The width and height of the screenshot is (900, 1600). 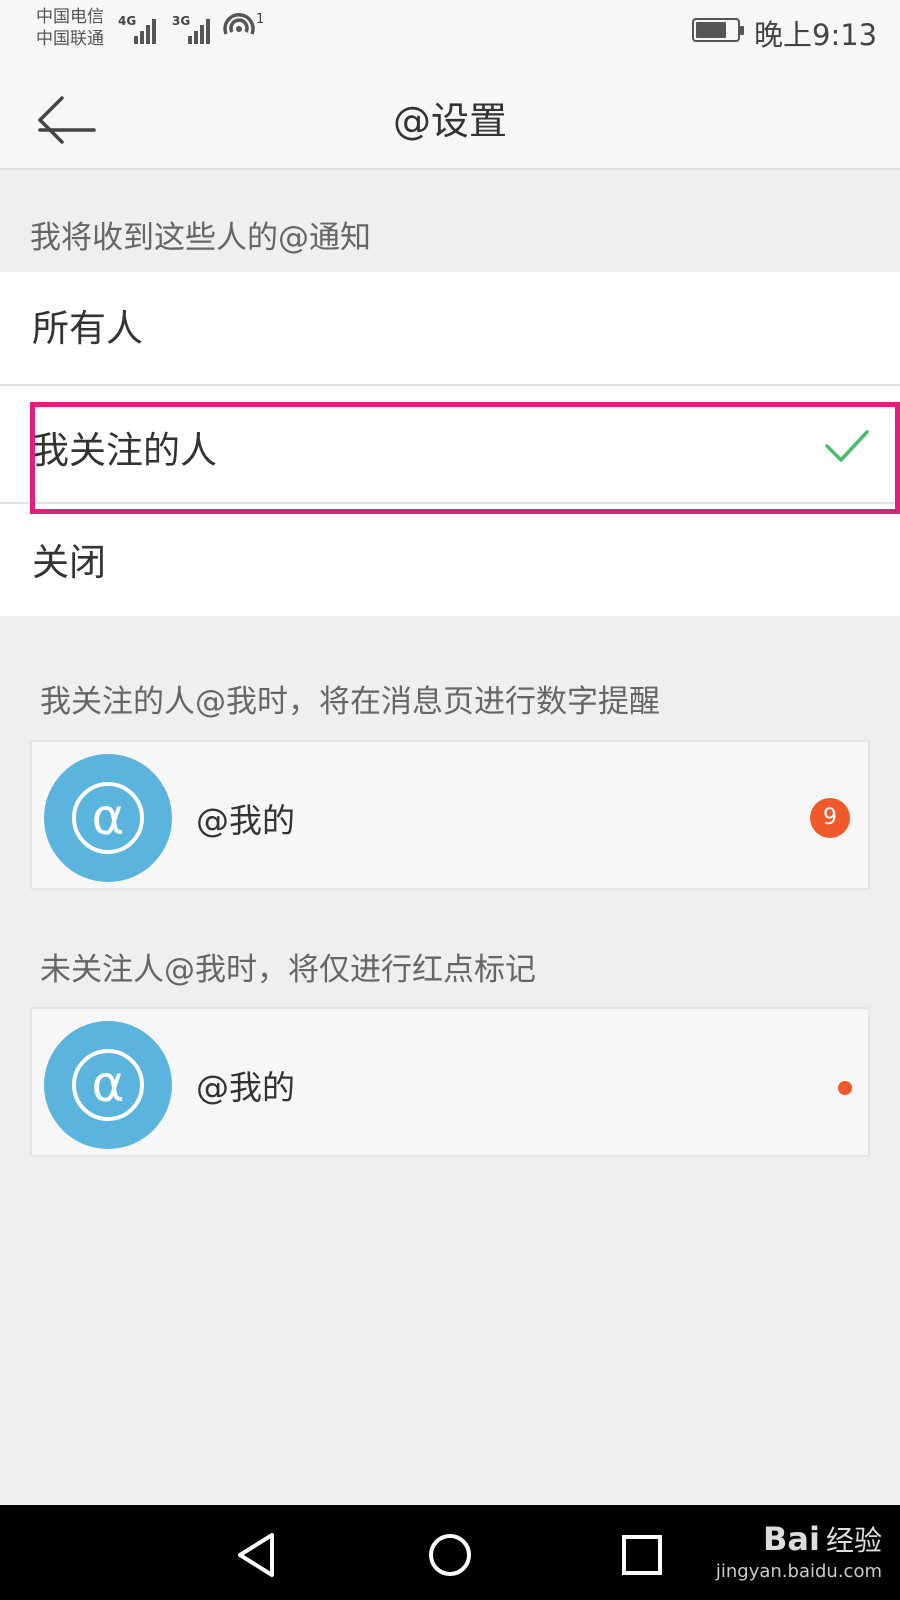 What do you see at coordinates (450, 815) in the screenshot?
I see `followed-preview-card: α @我的 9` at bounding box center [450, 815].